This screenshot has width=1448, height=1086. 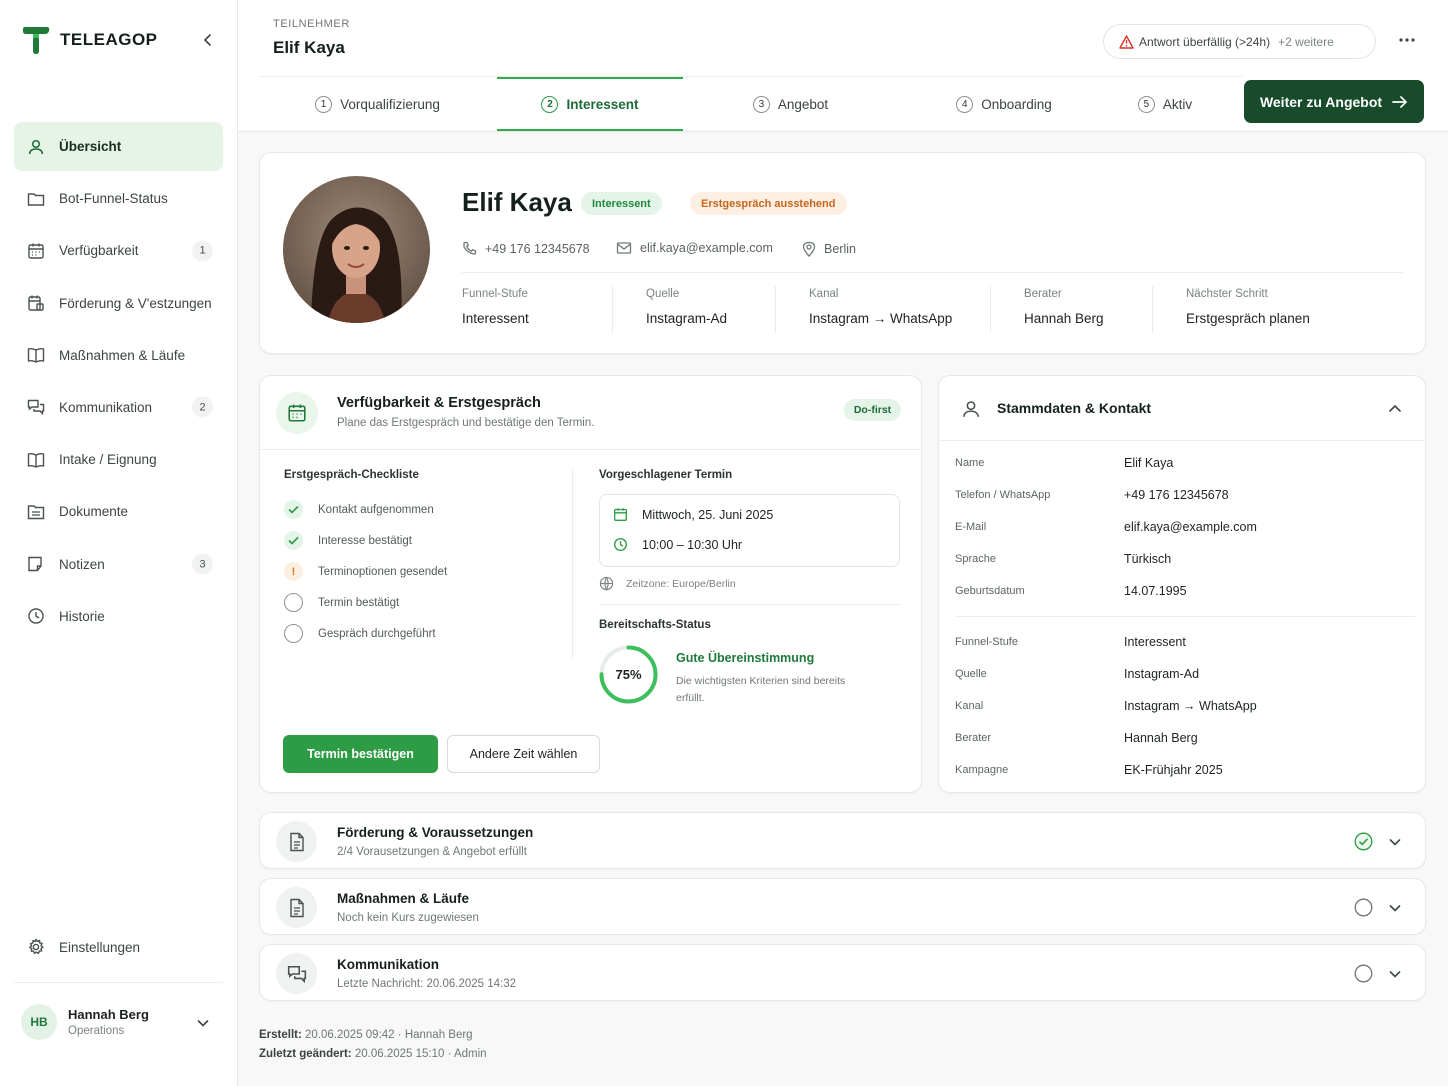 I want to click on sidebar-item-uebersicht: Übersicht, so click(x=118, y=146).